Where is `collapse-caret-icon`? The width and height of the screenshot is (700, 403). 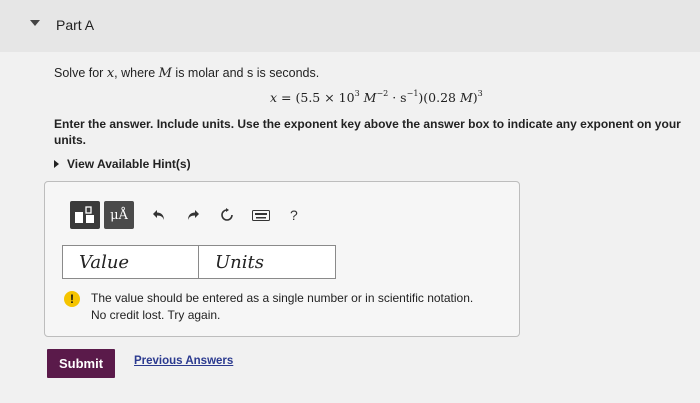
collapse-caret-icon is located at coordinates (35, 25).